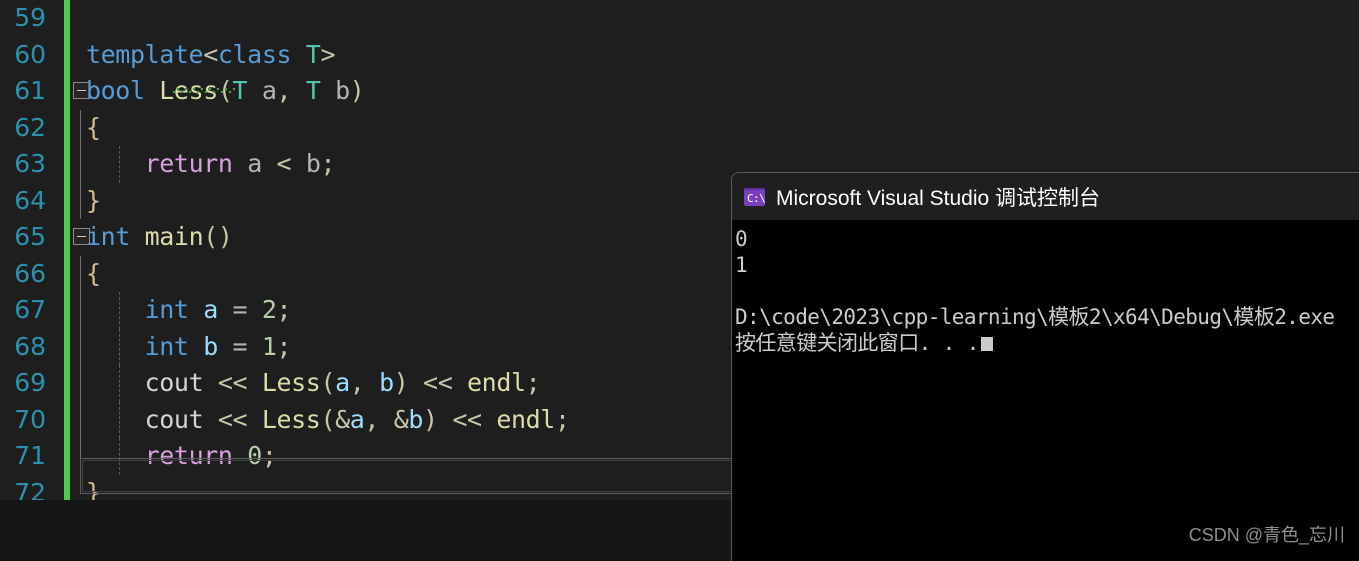 This screenshot has width=1359, height=561. What do you see at coordinates (679, 18) in the screenshot?
I see `code-line: 59` at bounding box center [679, 18].